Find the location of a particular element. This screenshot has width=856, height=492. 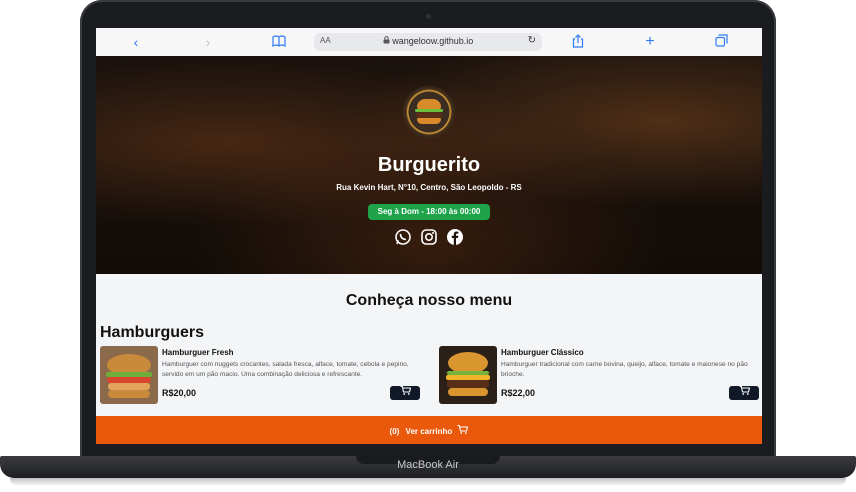

hamburguer-classico-image is located at coordinates (468, 375).